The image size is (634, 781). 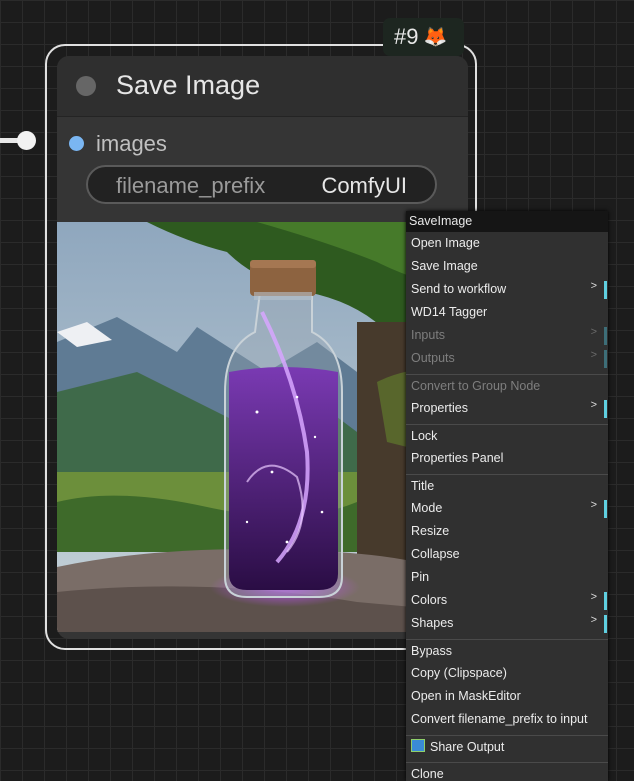 What do you see at coordinates (507, 312) in the screenshot?
I see `menu-item-wd14-tagger: WD14 Tagger` at bounding box center [507, 312].